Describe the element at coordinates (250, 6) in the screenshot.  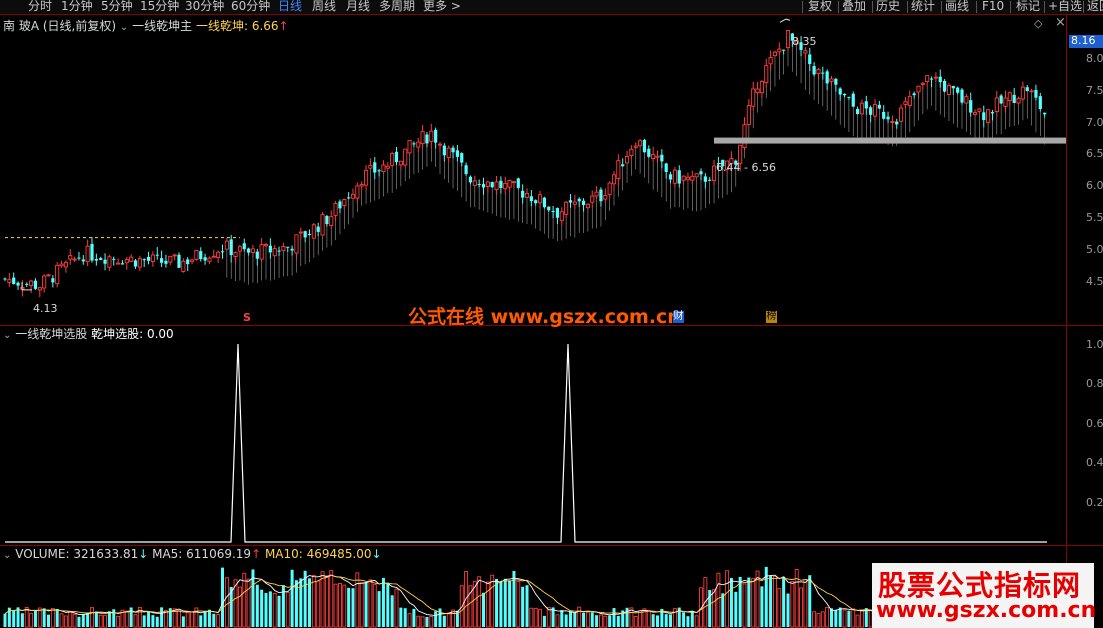
I see `period-tab-60min: 60分钟` at that location.